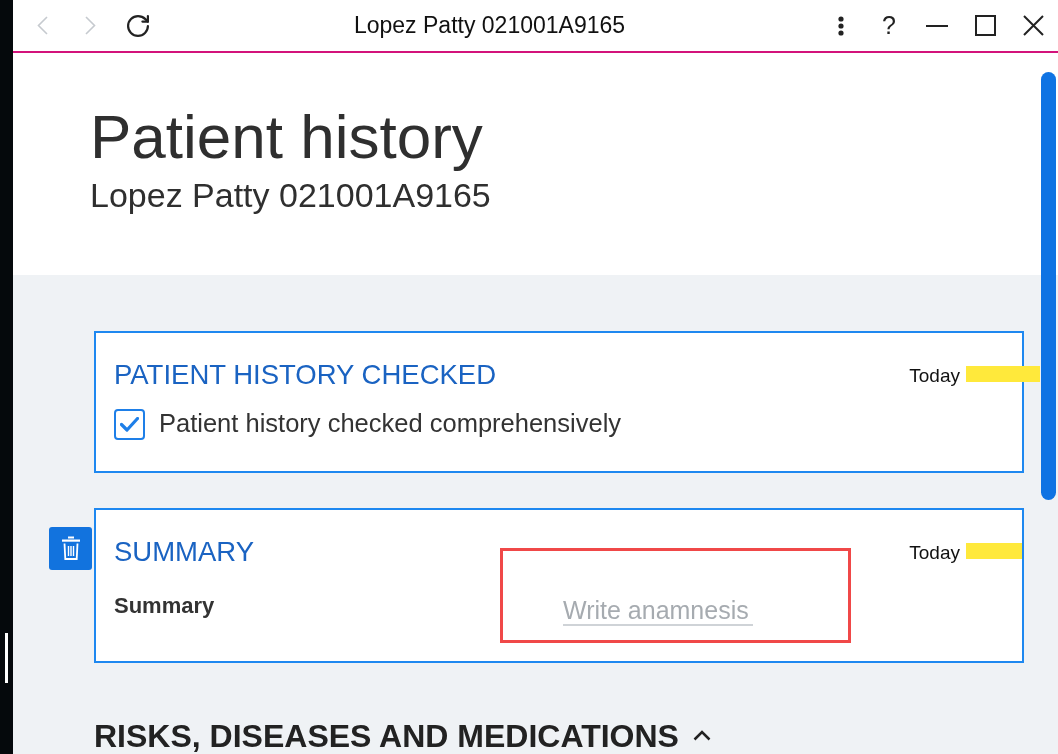 The image size is (1058, 754). I want to click on trash-icon, so click(70, 548).